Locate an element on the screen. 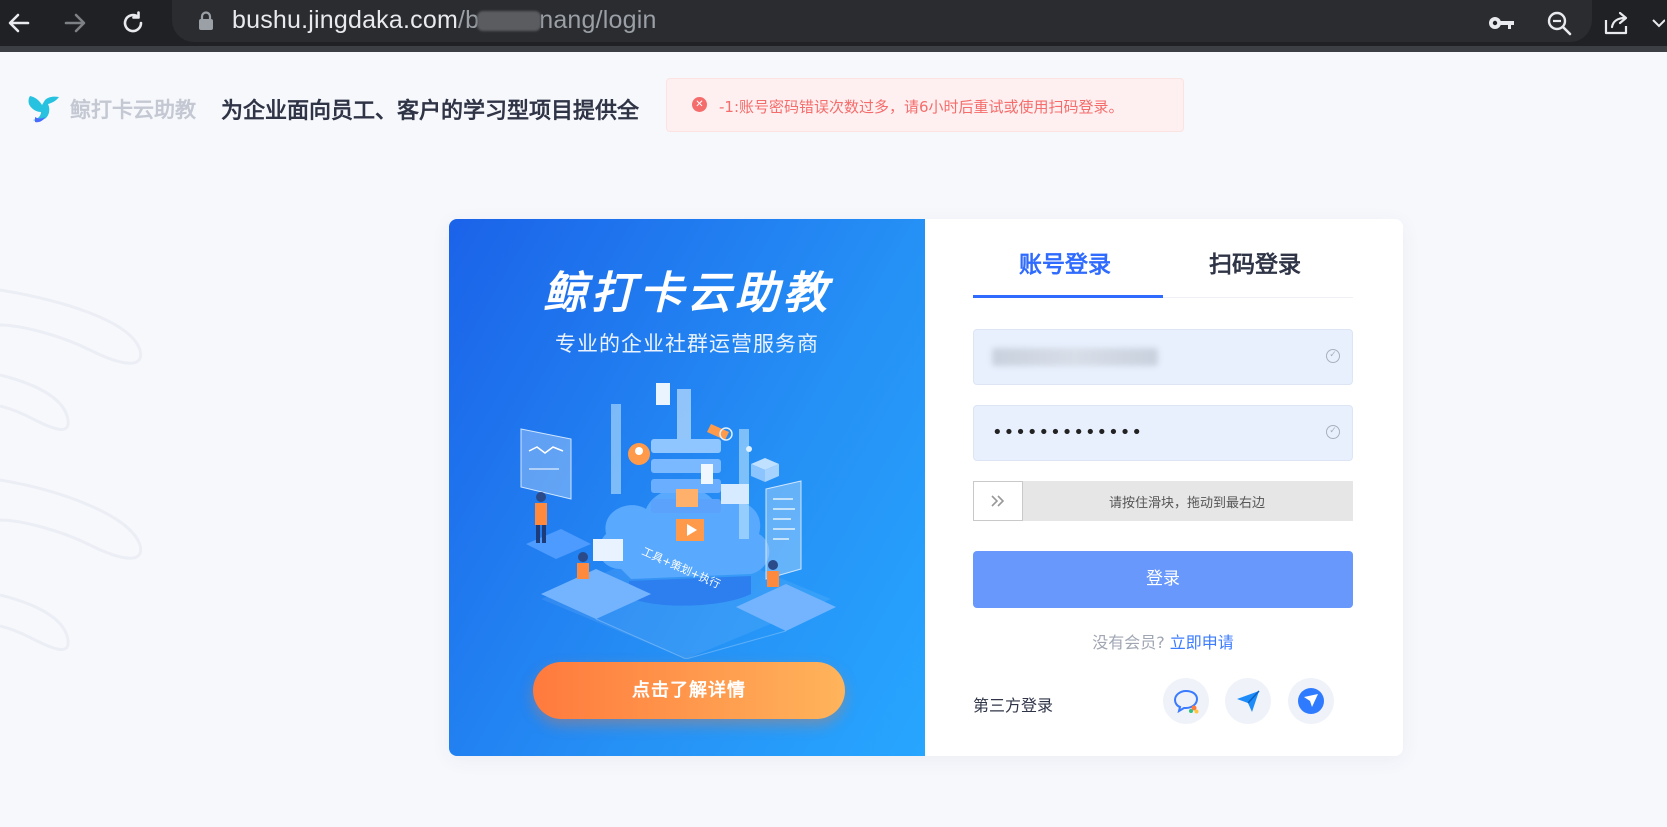  dingtalk-login-button is located at coordinates (1248, 701).